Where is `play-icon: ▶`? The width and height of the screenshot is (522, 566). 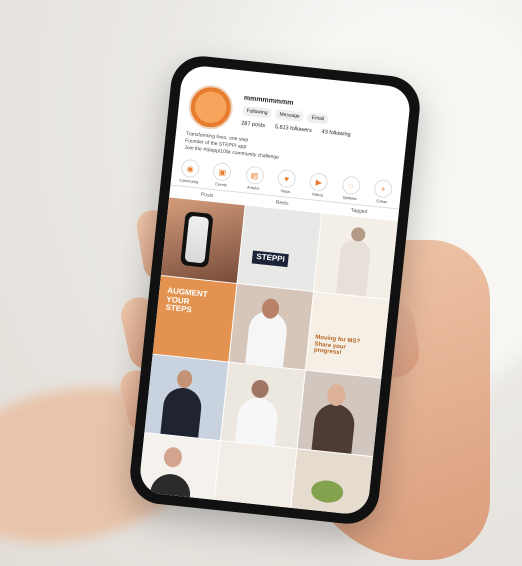
play-icon: ▶ is located at coordinates (318, 182).